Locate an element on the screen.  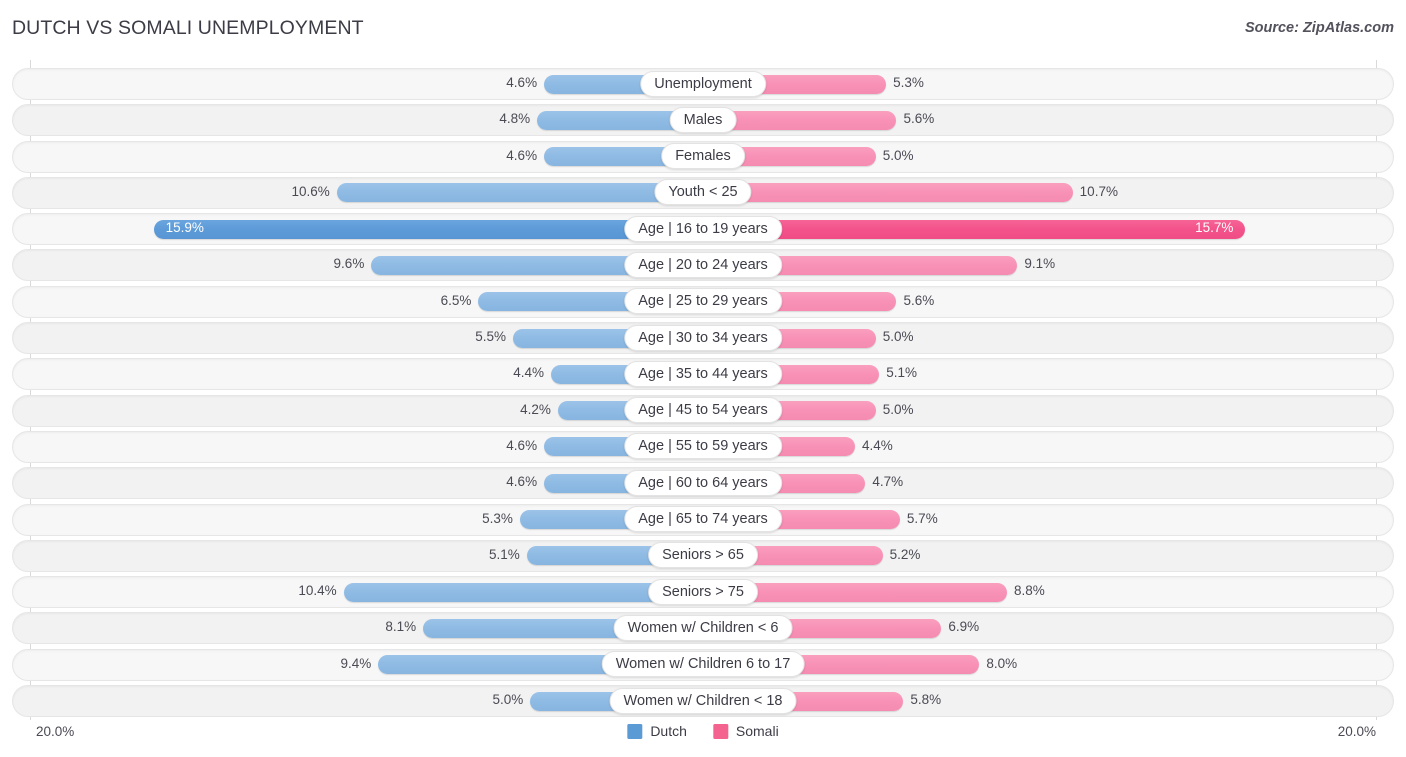
value-label-dutch: 10.4% is located at coordinates (317, 591).